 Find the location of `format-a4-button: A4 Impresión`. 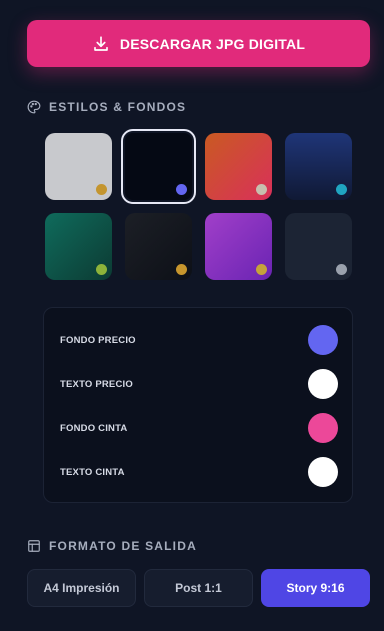

format-a4-button: A4 Impresión is located at coordinates (81, 588).